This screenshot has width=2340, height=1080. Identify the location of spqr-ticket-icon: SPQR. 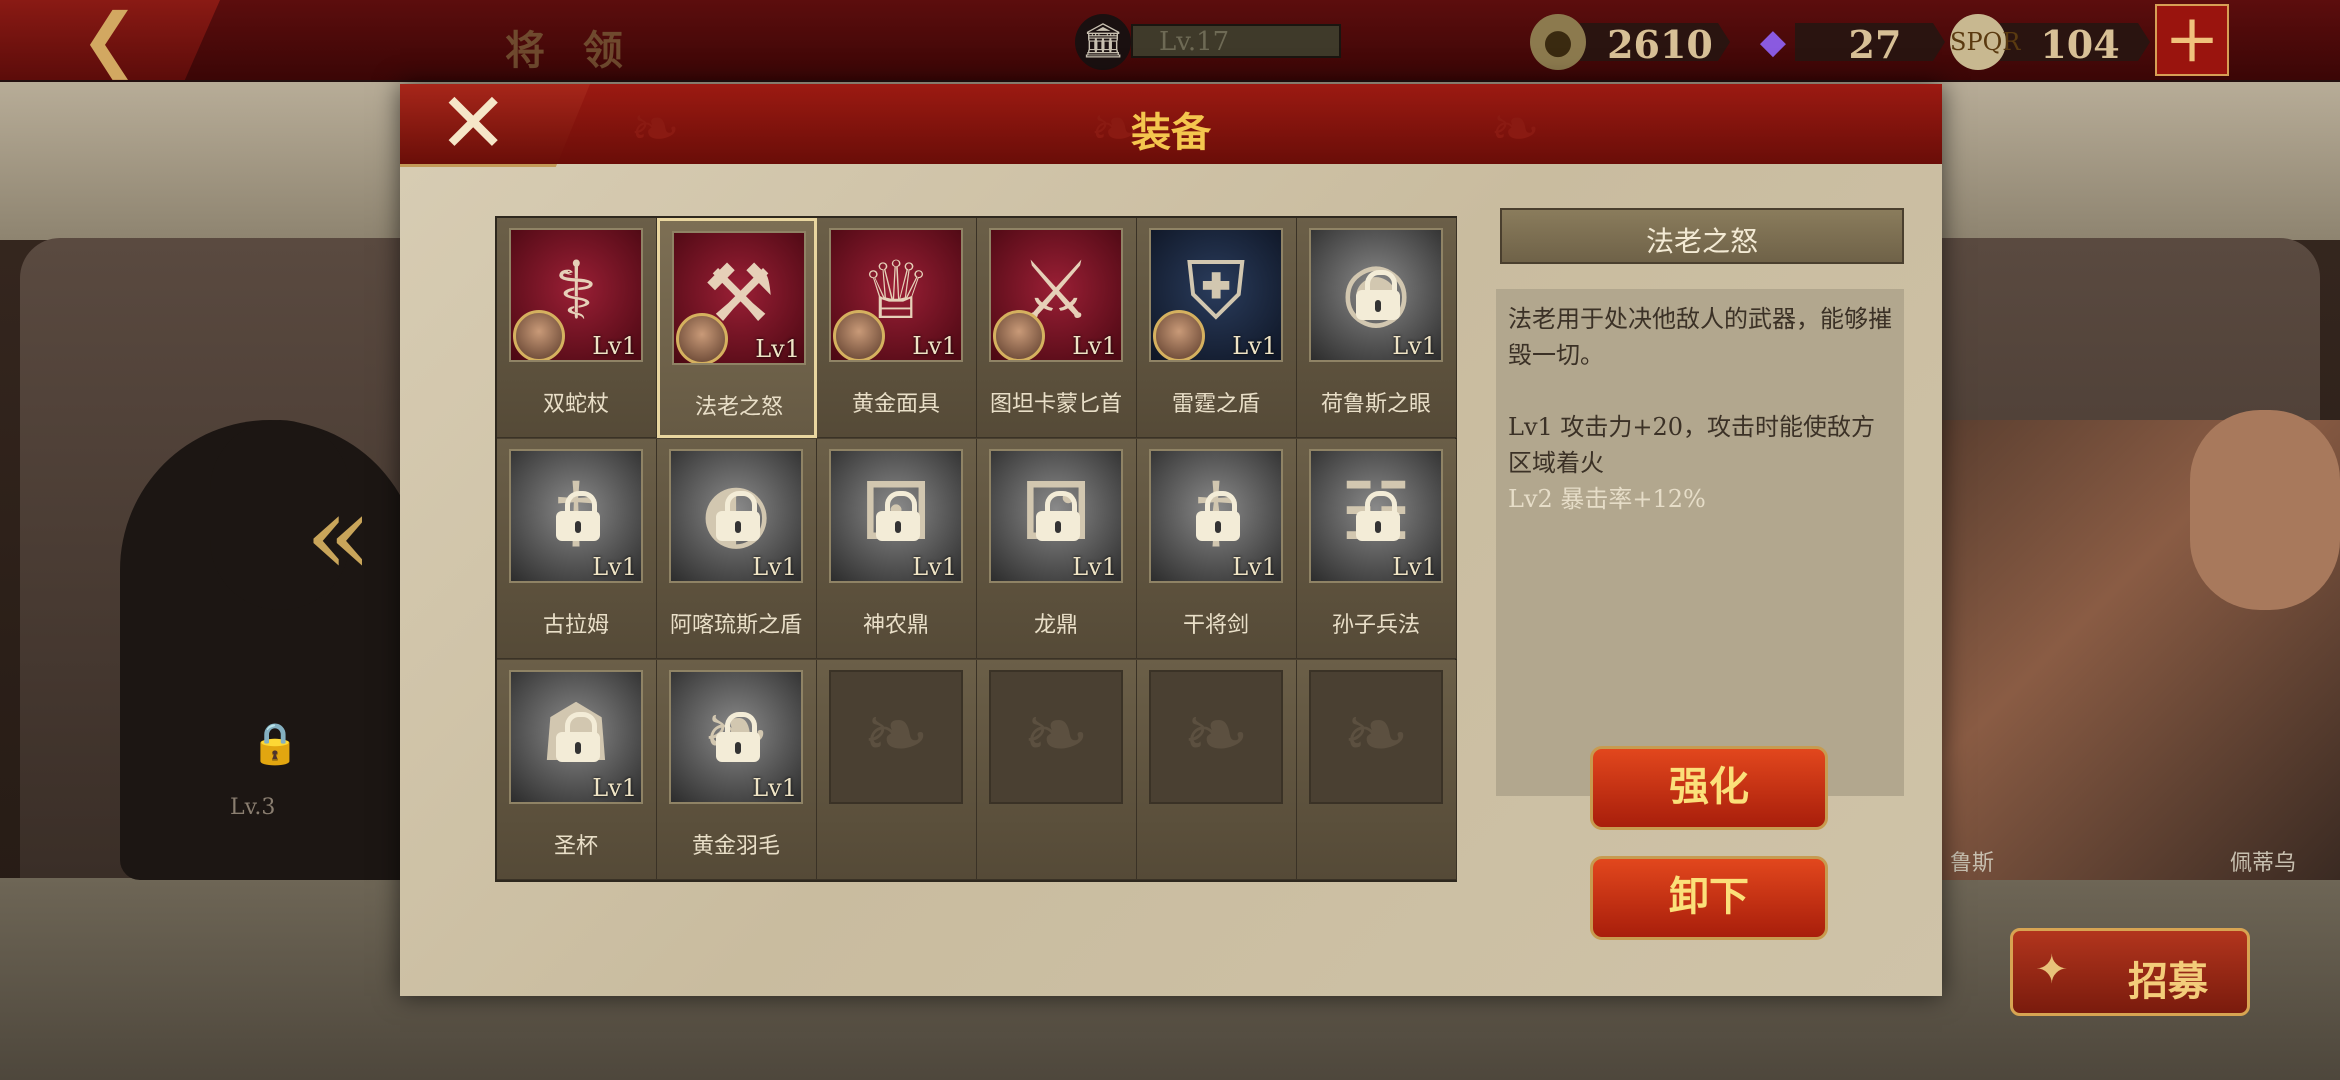
(1985, 42).